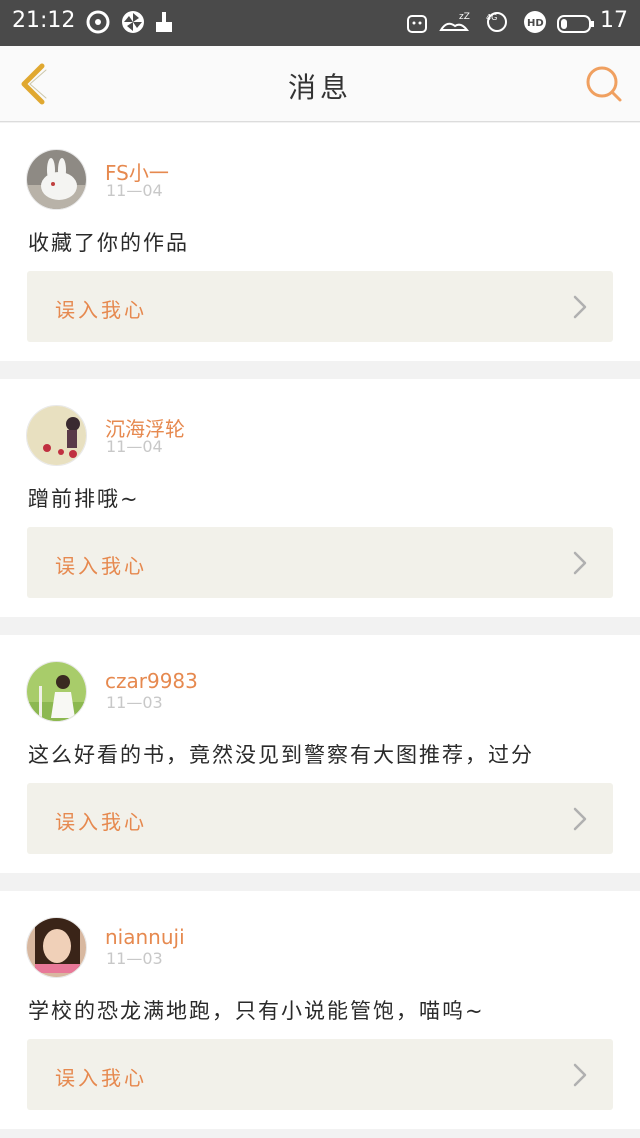 This screenshot has width=640, height=1138. I want to click on username: niannuji, so click(145, 937).